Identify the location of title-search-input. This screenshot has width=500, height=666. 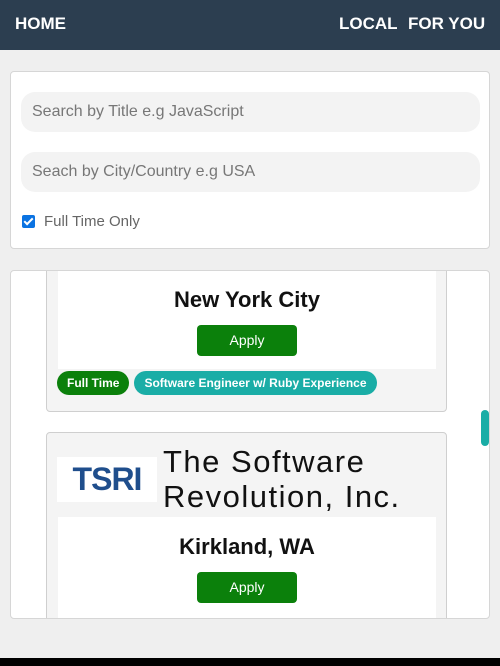
(250, 112).